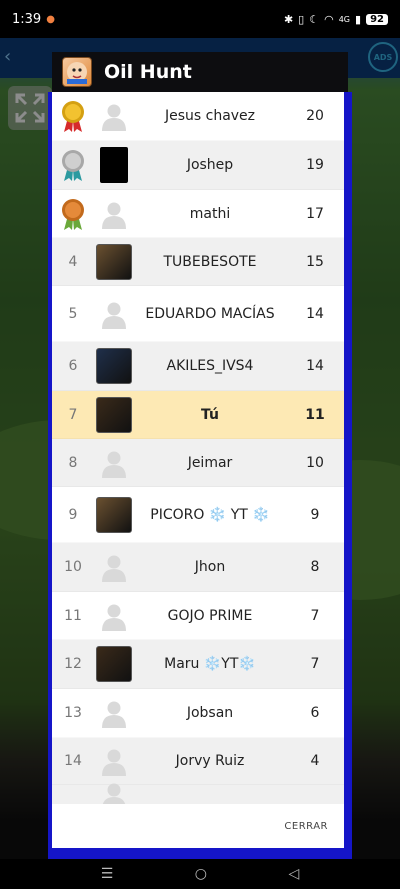 This screenshot has height=889, width=400. I want to click on leaderboard-row: Jesus chavez 20, so click(198, 116).